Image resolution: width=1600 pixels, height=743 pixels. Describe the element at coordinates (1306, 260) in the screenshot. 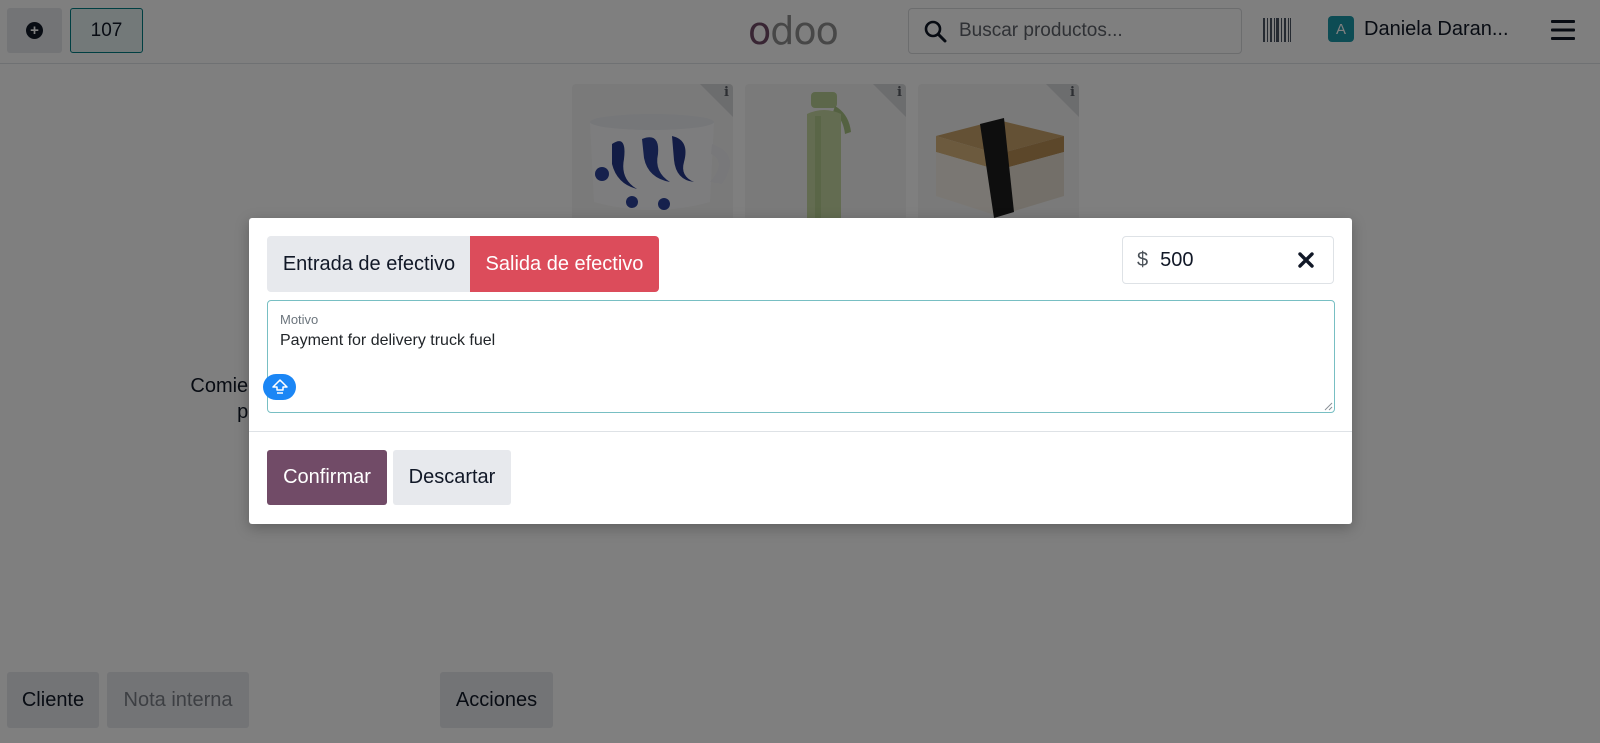

I see `clear-icon` at that location.